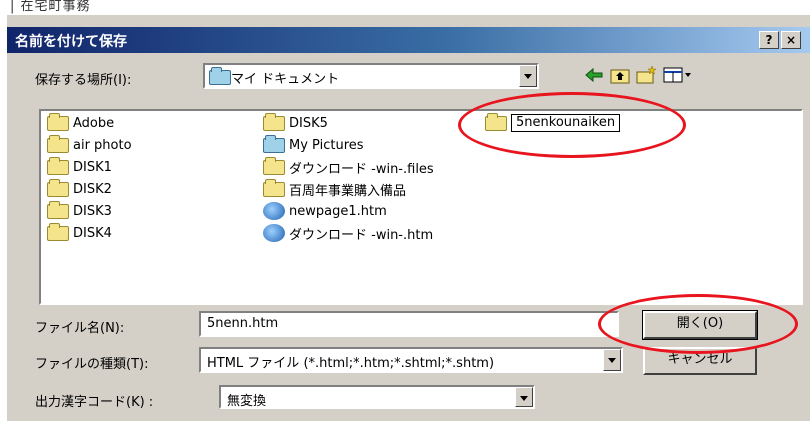  Describe the element at coordinates (338, 211) in the screenshot. I see `list-item-label: newpage1.htm` at that location.